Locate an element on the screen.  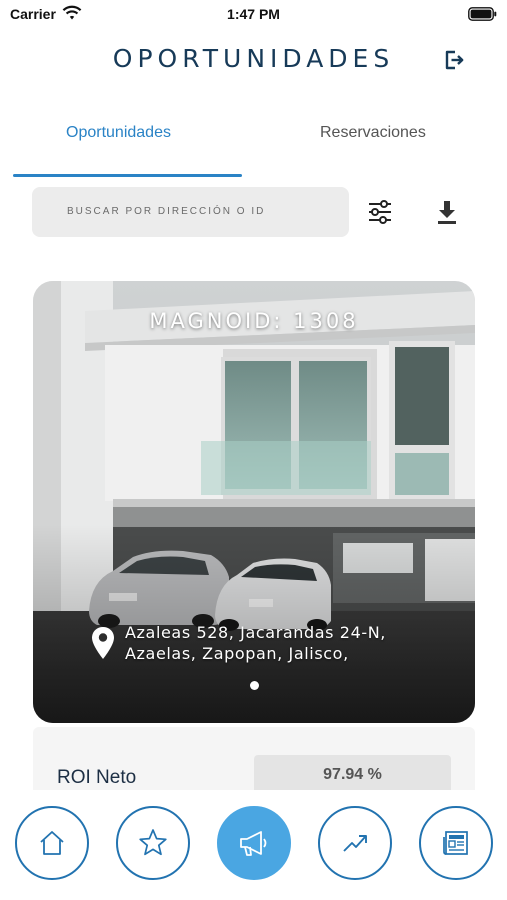
bottom-nav is located at coordinates (253, 845).